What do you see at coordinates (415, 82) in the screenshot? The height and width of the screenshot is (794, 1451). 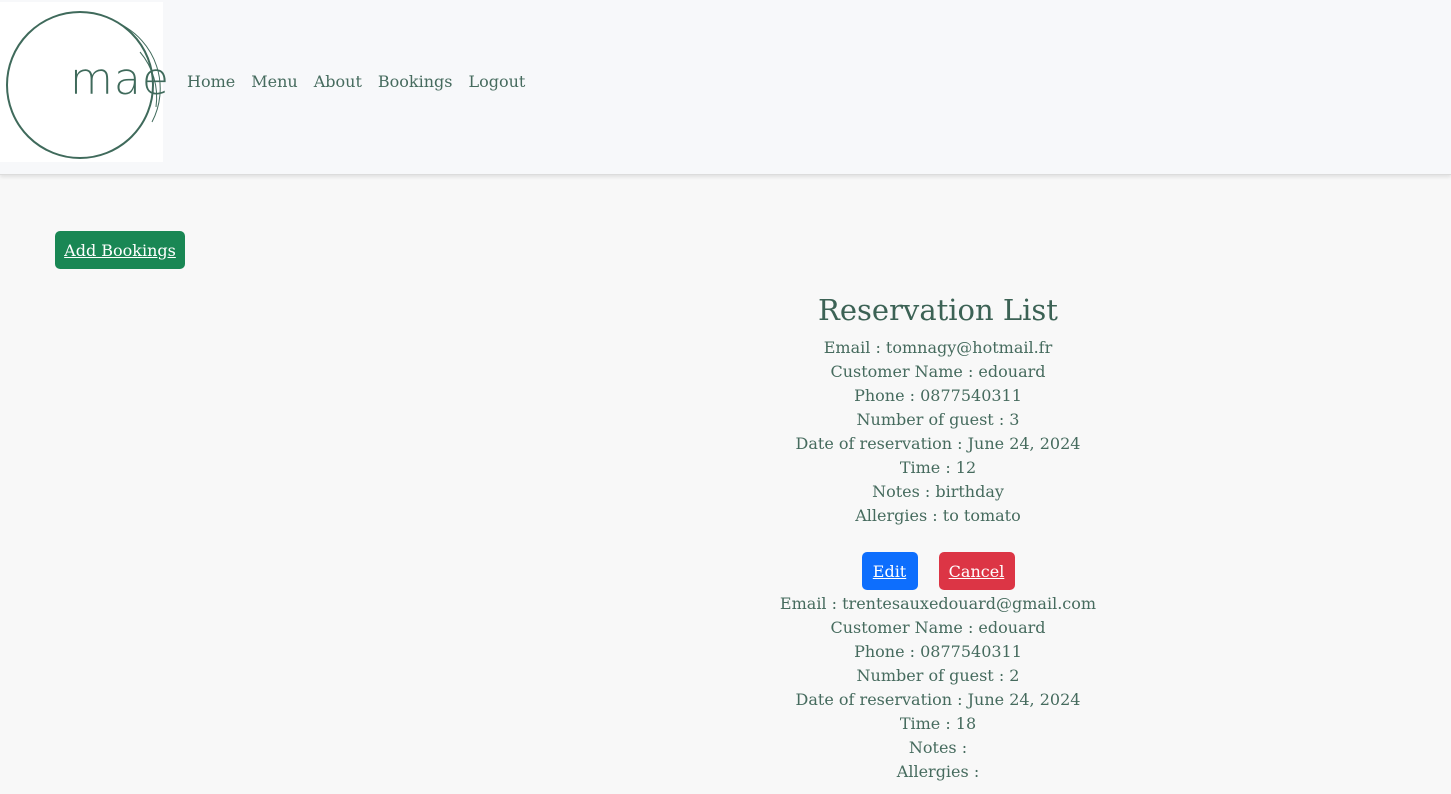 I see `nav-bookings: Bookings` at bounding box center [415, 82].